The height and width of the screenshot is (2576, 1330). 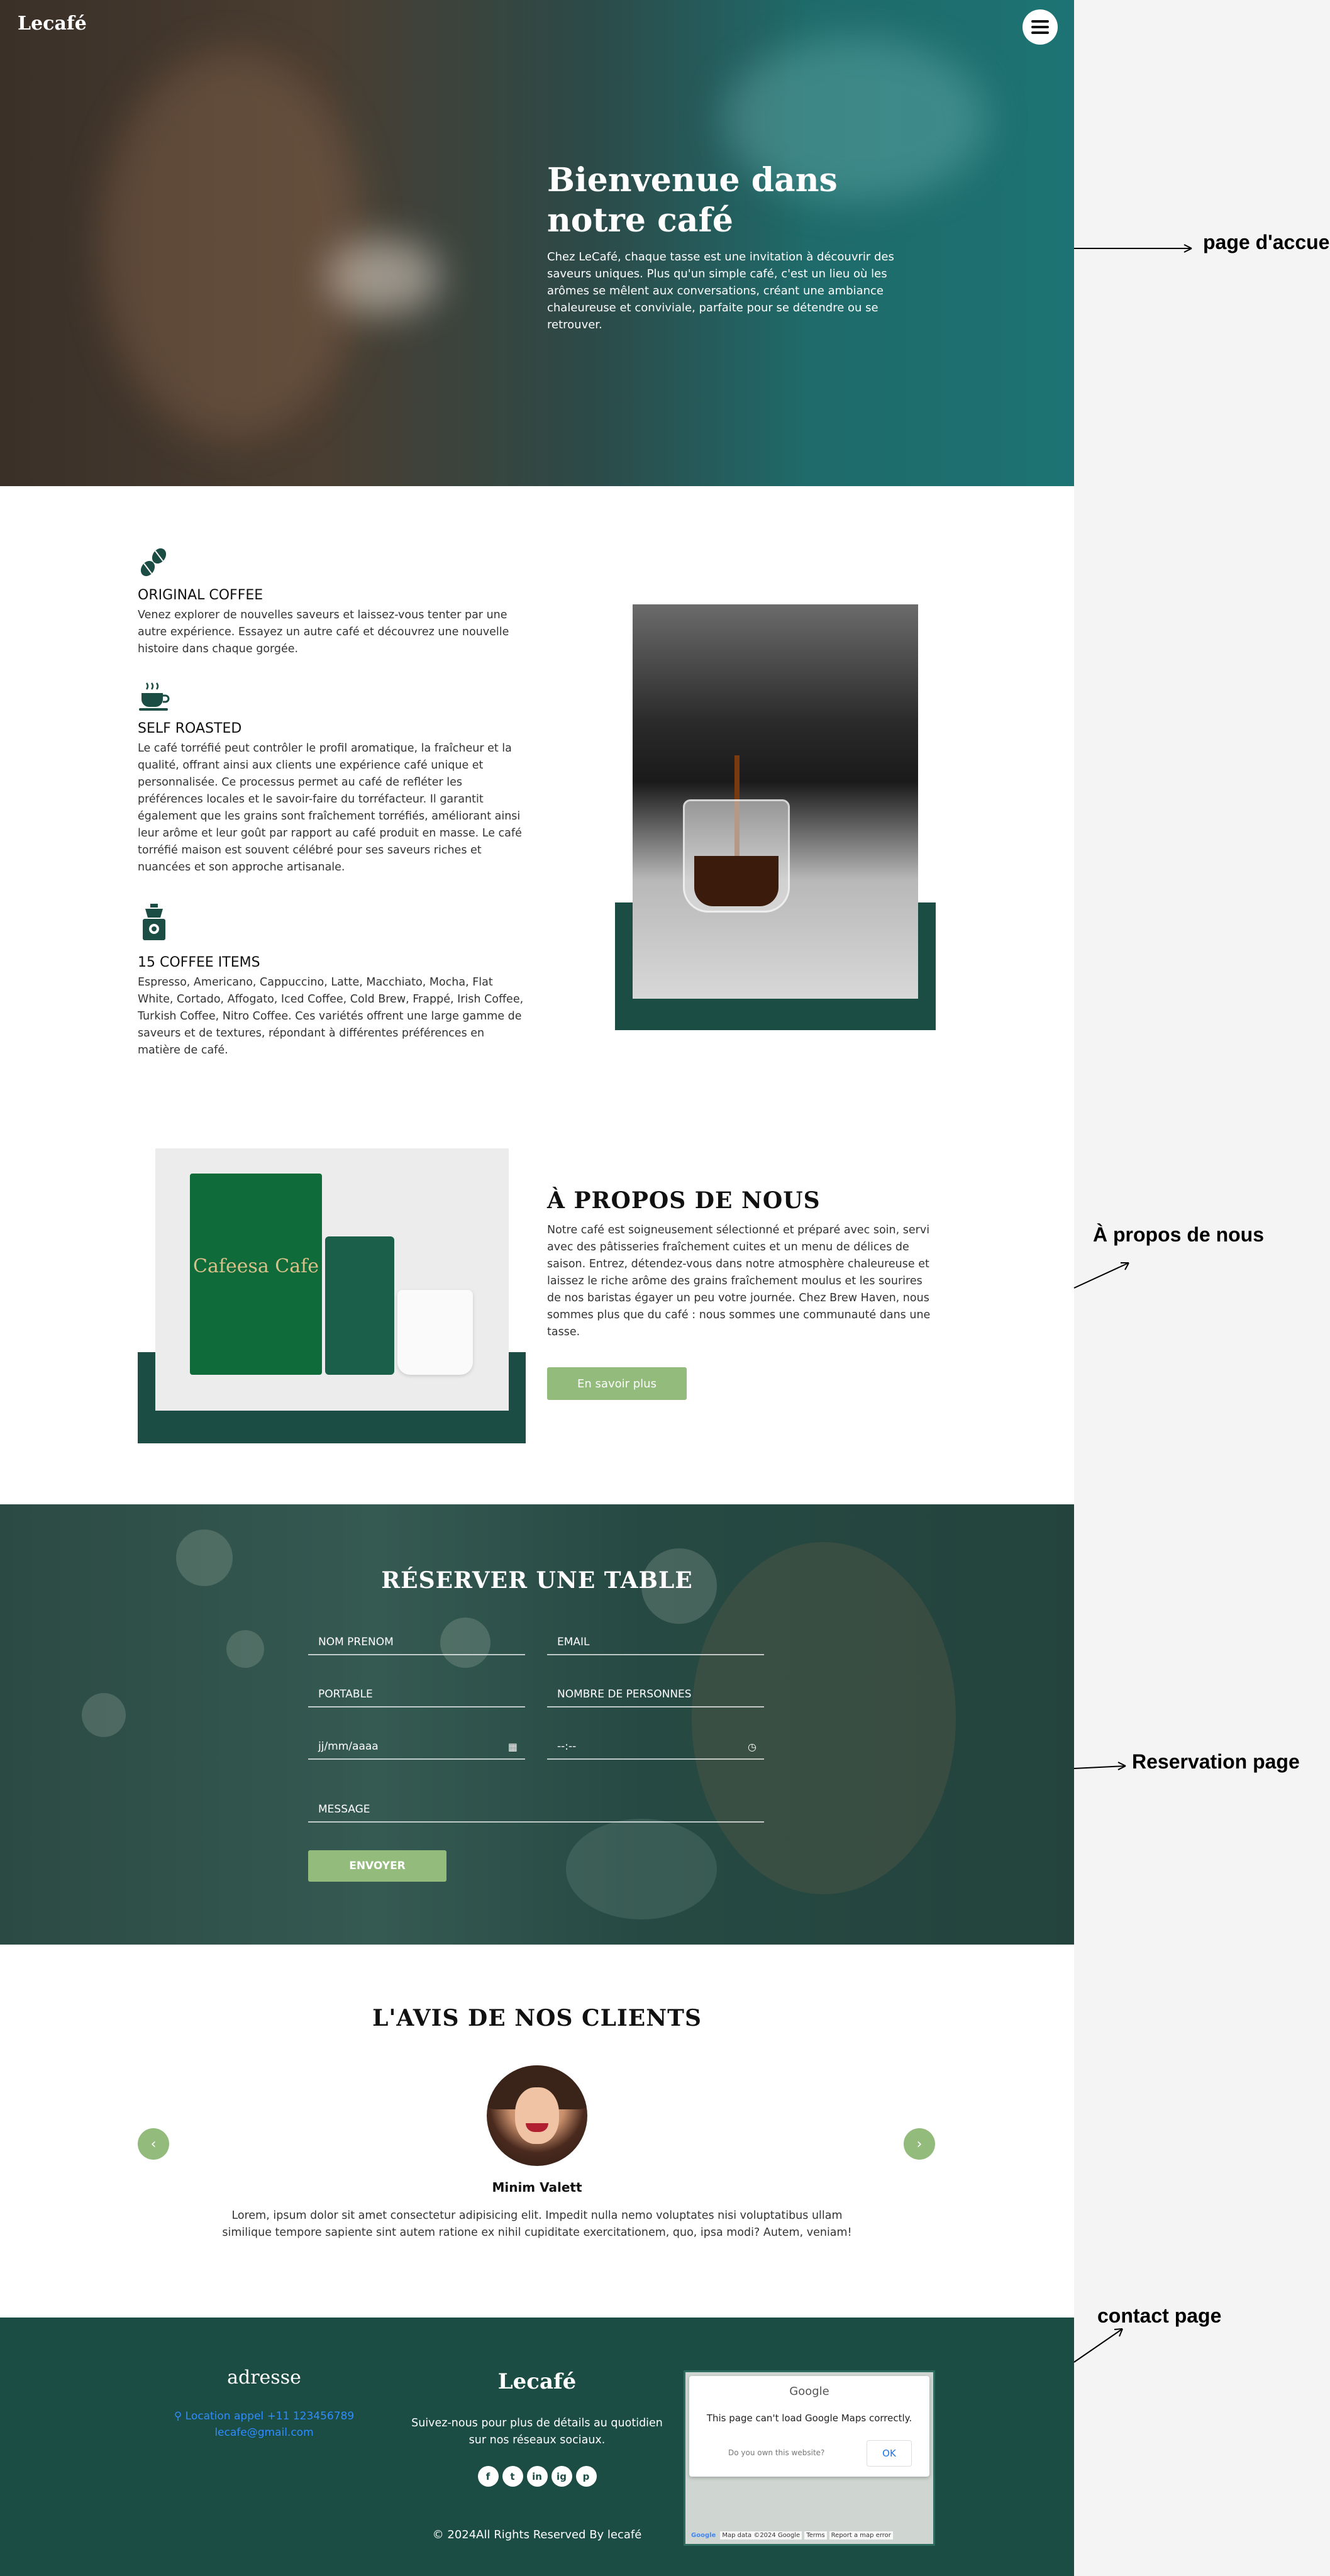 I want to click on annotation-arrows, so click(x=1132, y=1303).